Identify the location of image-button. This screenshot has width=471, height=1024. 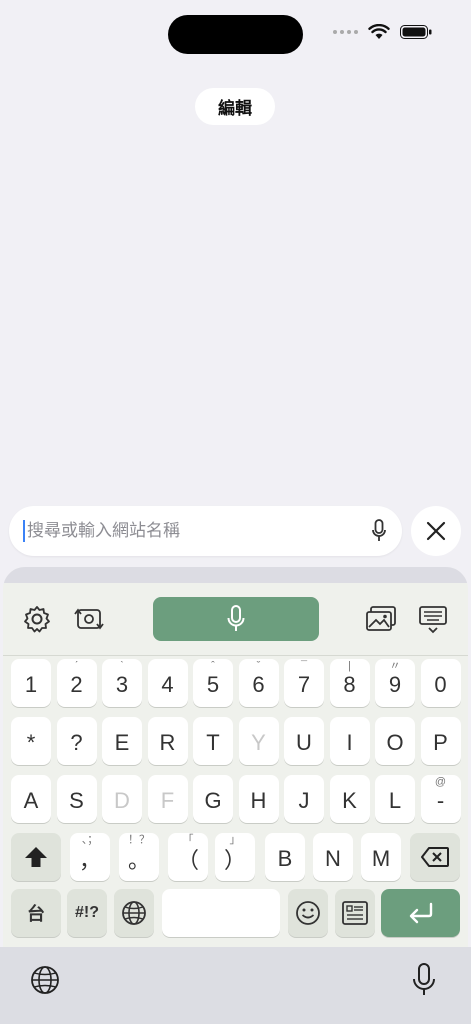
(381, 619).